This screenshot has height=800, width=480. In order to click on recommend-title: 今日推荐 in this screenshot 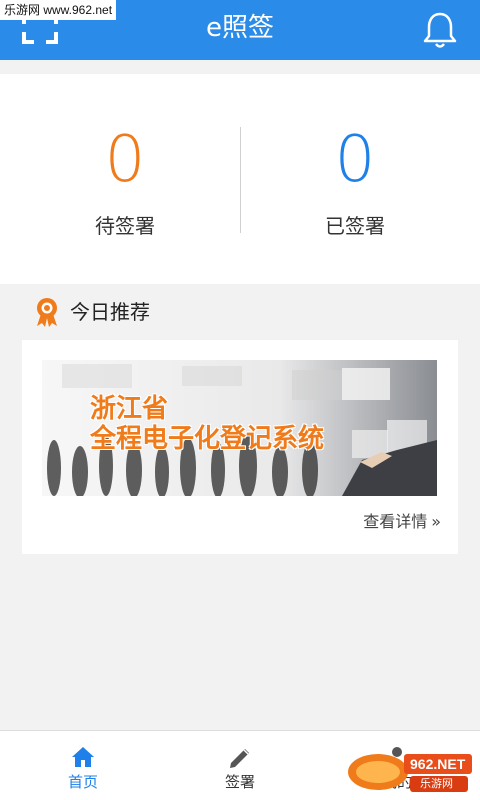, I will do `click(110, 312)`.